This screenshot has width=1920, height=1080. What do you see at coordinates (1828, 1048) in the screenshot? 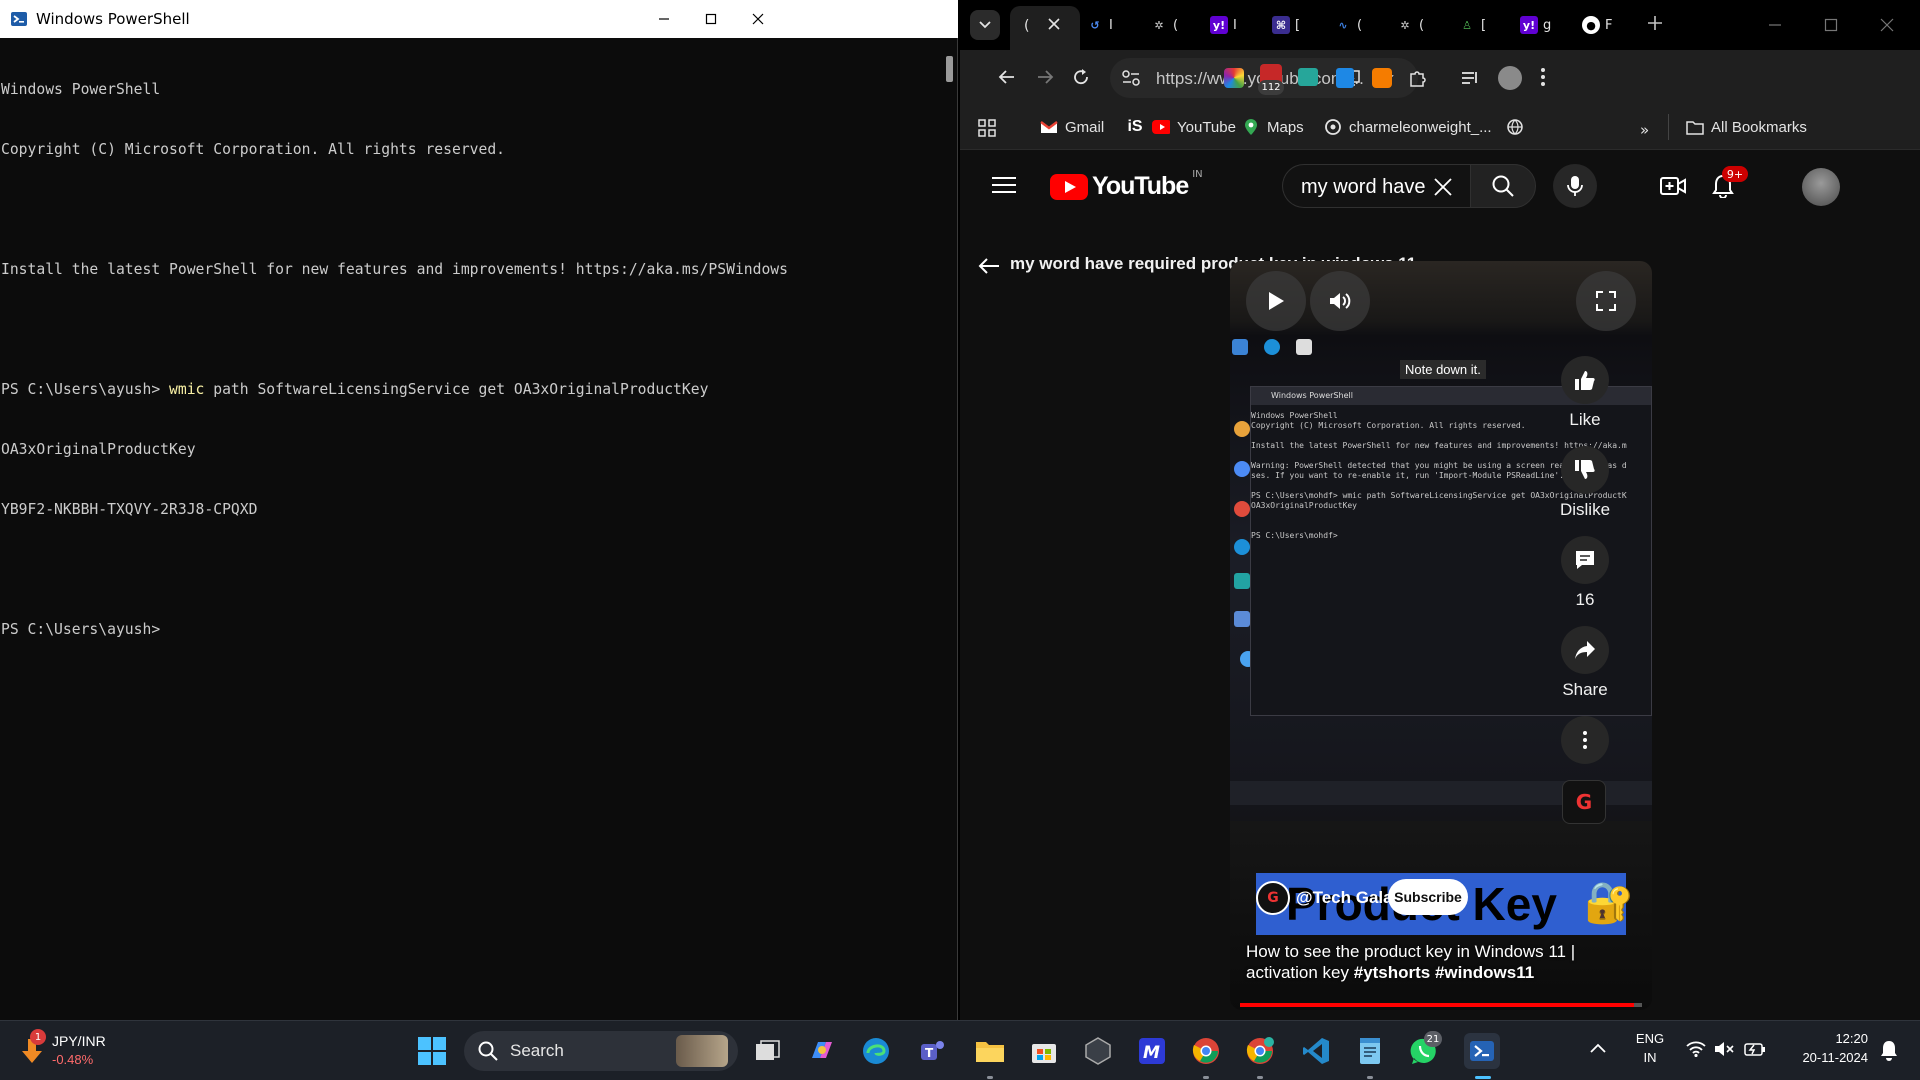
I see `clock: 12:20 20-11-2024` at bounding box center [1828, 1048].